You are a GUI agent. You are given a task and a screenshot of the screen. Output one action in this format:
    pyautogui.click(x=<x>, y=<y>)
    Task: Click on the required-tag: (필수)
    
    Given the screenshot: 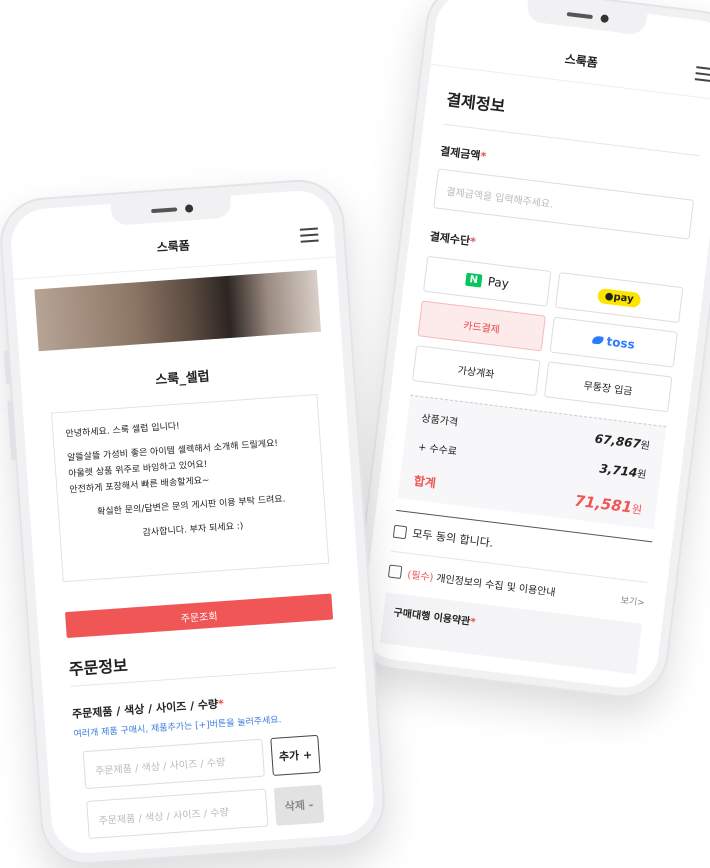 What is the action you would take?
    pyautogui.click(x=420, y=576)
    